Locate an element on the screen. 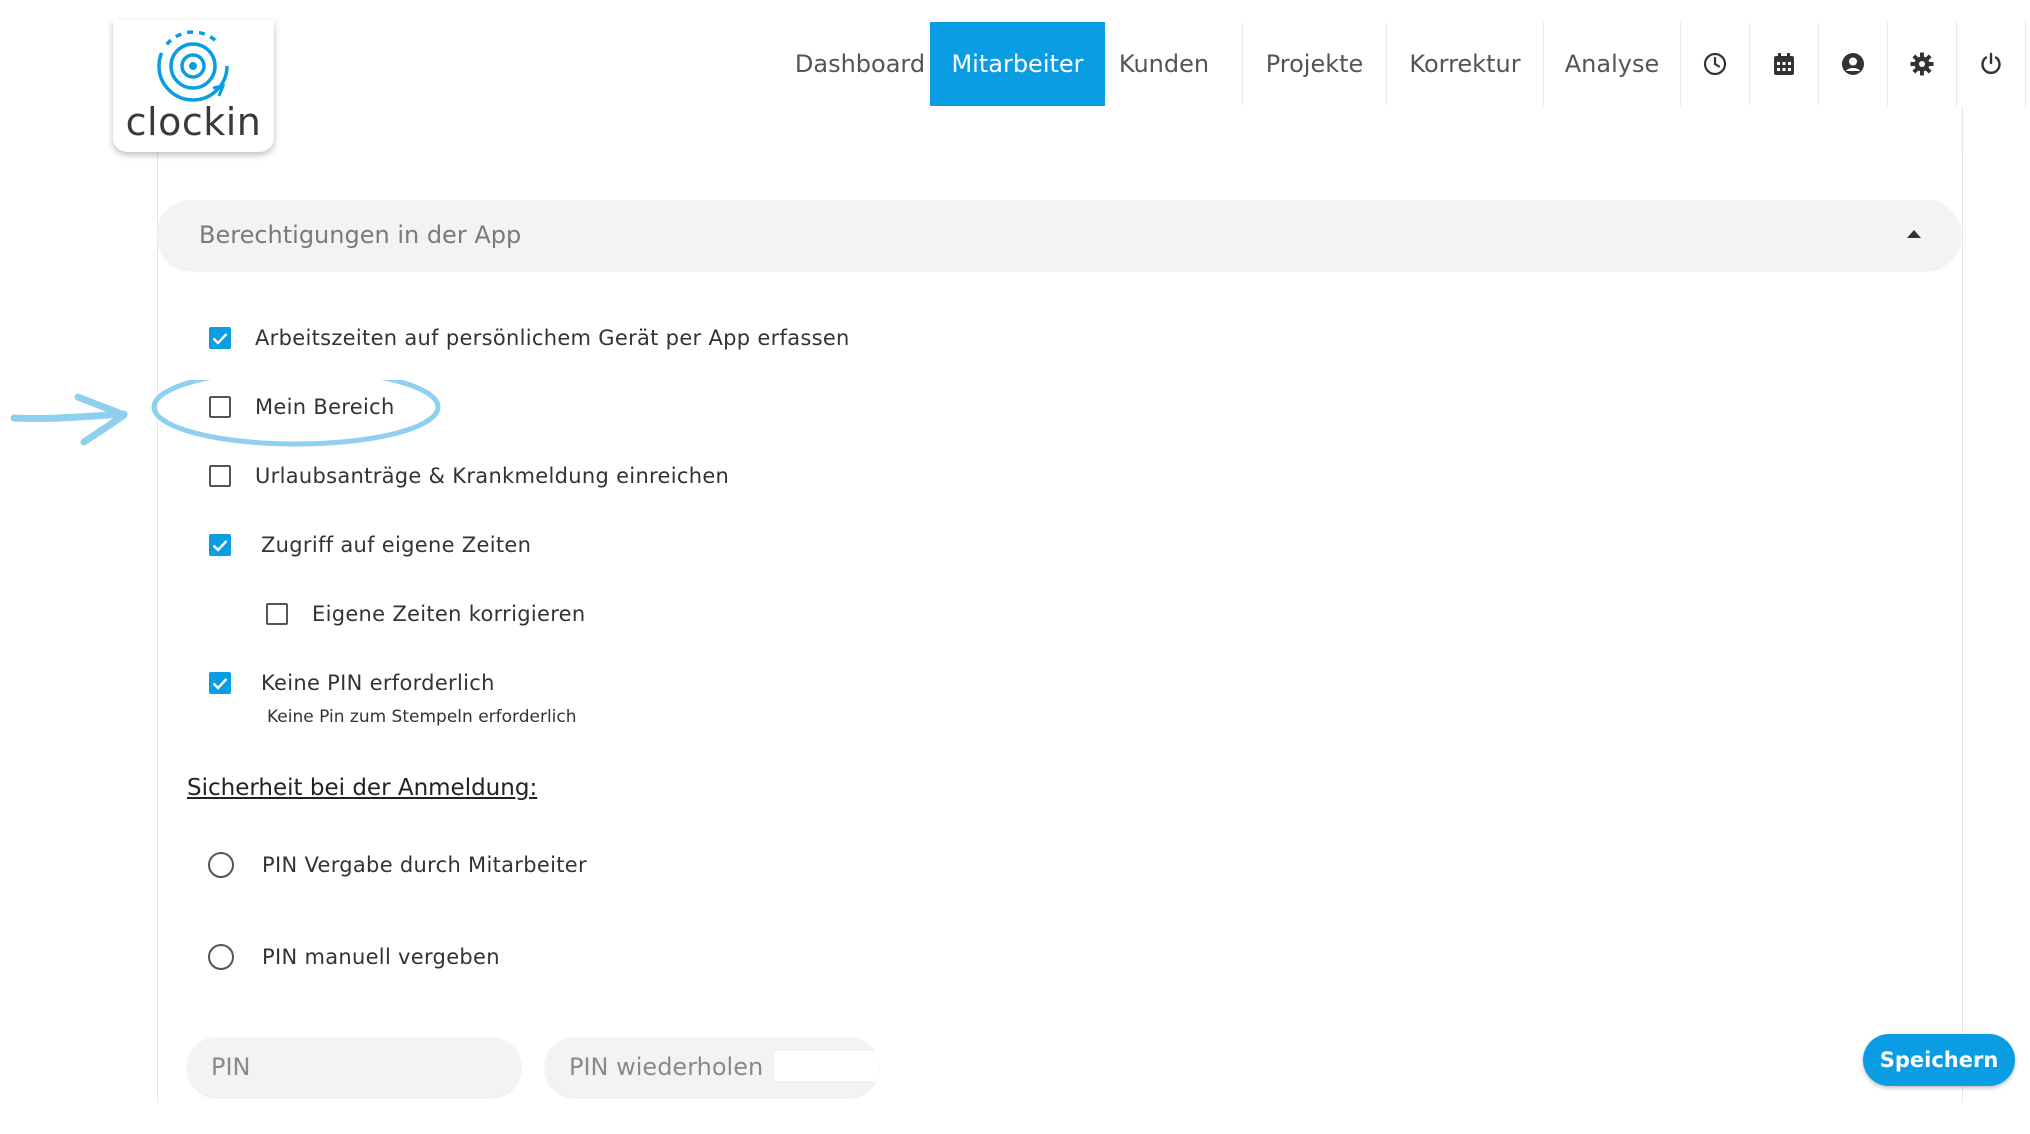 Image resolution: width=2030 pixels, height=1134 pixels. checkbox-app-time-tracking is located at coordinates (220, 338).